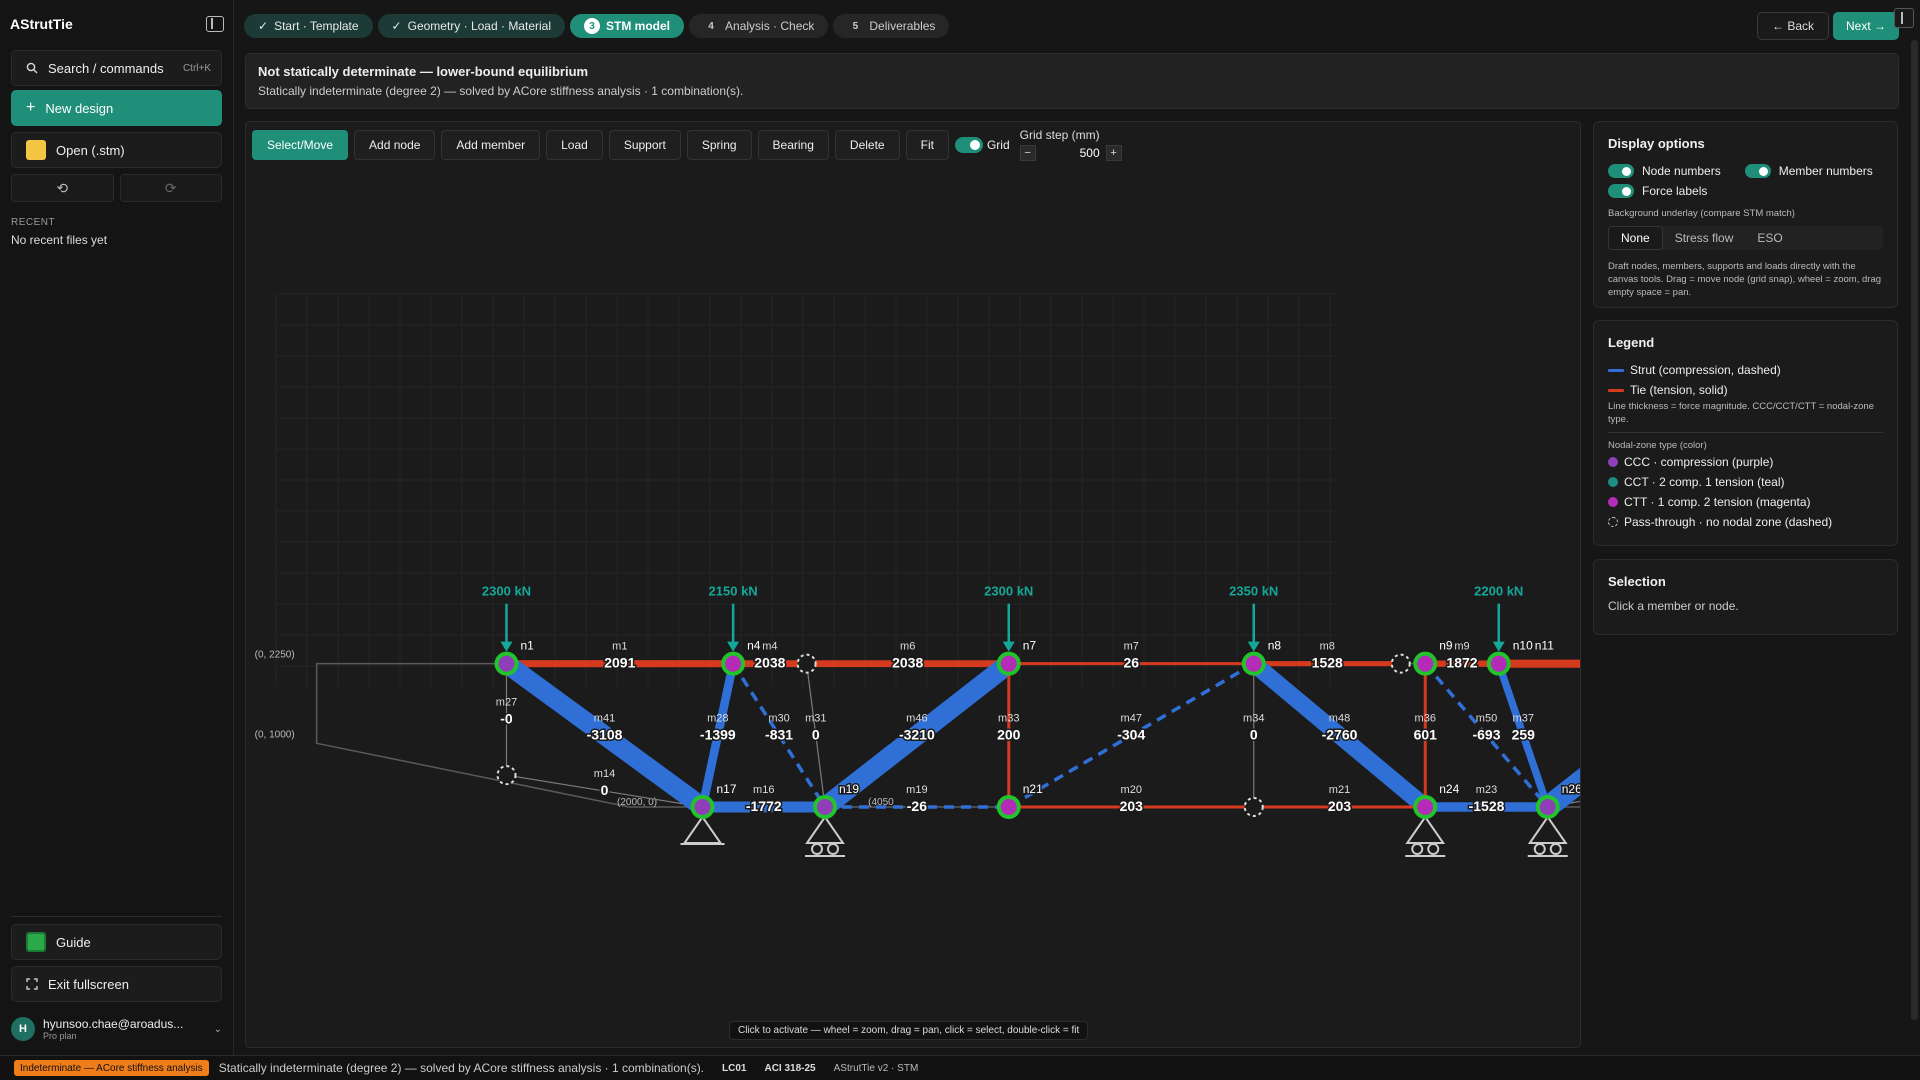 Image resolution: width=1920 pixels, height=1080 pixels. What do you see at coordinates (1340, 806) in the screenshot?
I see `member-force-label: 203` at bounding box center [1340, 806].